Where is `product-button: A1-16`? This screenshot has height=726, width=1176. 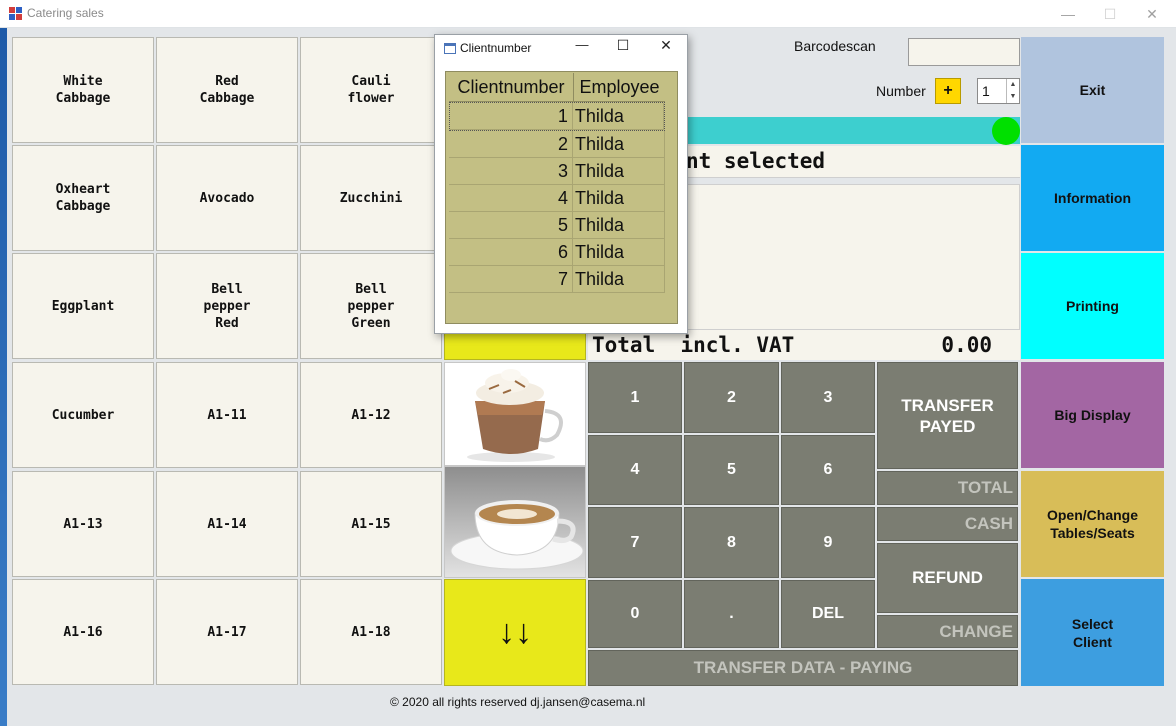
product-button: A1-16 is located at coordinates (83, 632).